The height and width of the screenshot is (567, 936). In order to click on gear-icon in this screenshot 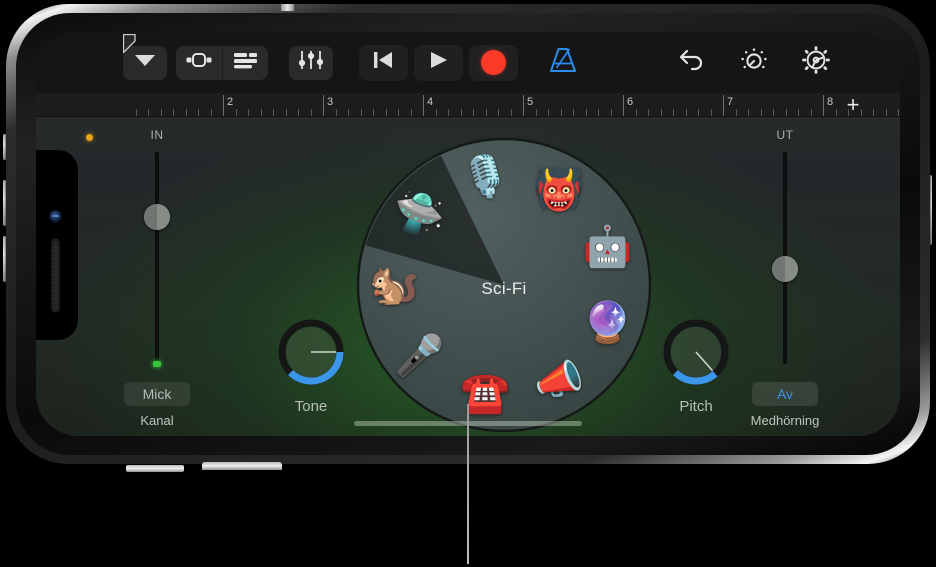, I will do `click(816, 62)`.